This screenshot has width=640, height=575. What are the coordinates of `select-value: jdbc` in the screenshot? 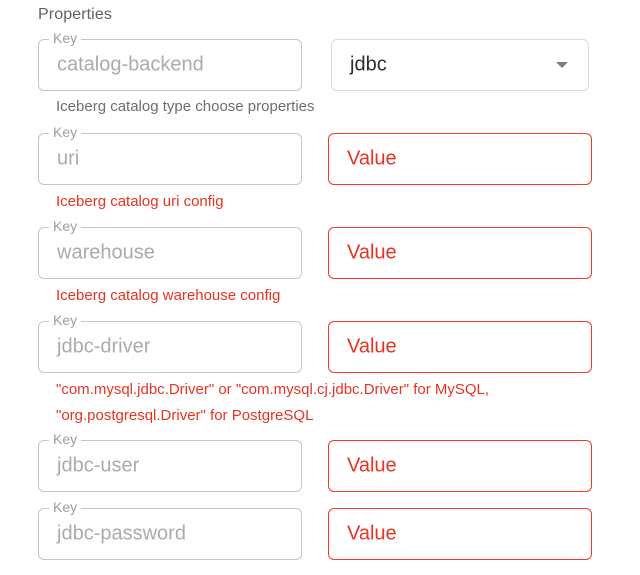 It's located at (368, 64).